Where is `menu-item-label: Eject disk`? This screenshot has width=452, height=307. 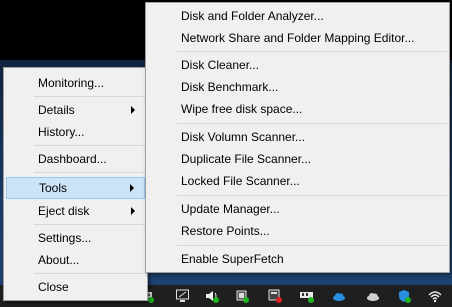 menu-item-label: Eject disk is located at coordinates (64, 211).